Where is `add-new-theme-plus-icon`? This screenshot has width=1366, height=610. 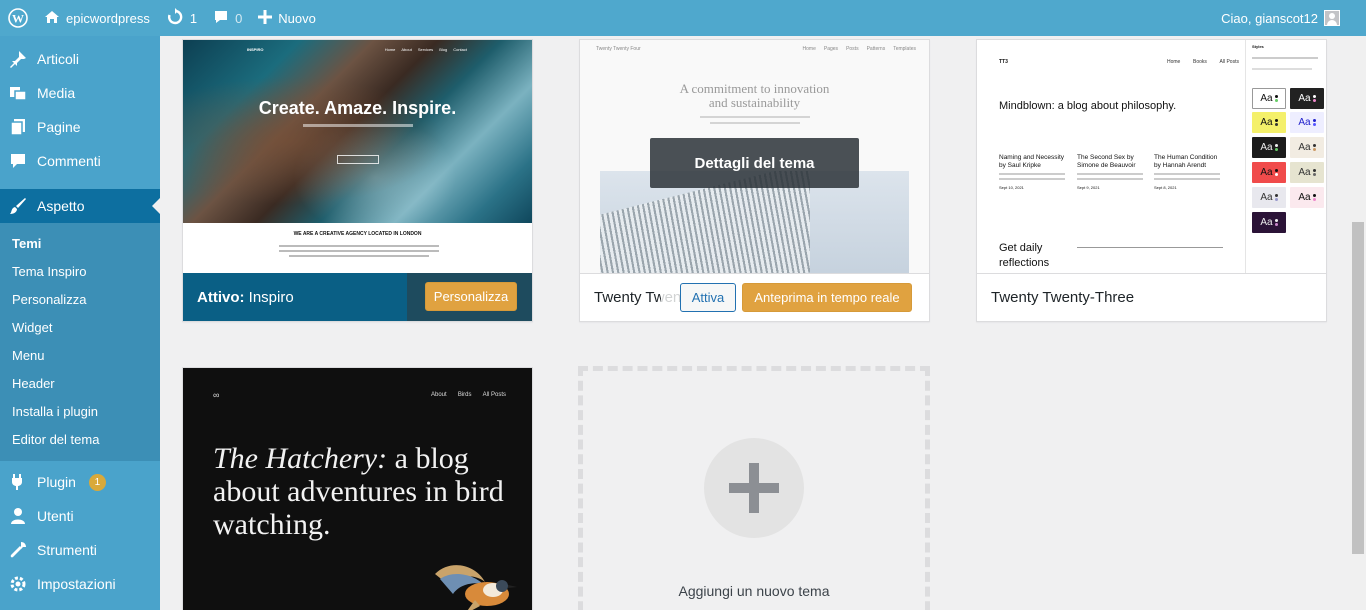
add-new-theme-plus-icon is located at coordinates (754, 488).